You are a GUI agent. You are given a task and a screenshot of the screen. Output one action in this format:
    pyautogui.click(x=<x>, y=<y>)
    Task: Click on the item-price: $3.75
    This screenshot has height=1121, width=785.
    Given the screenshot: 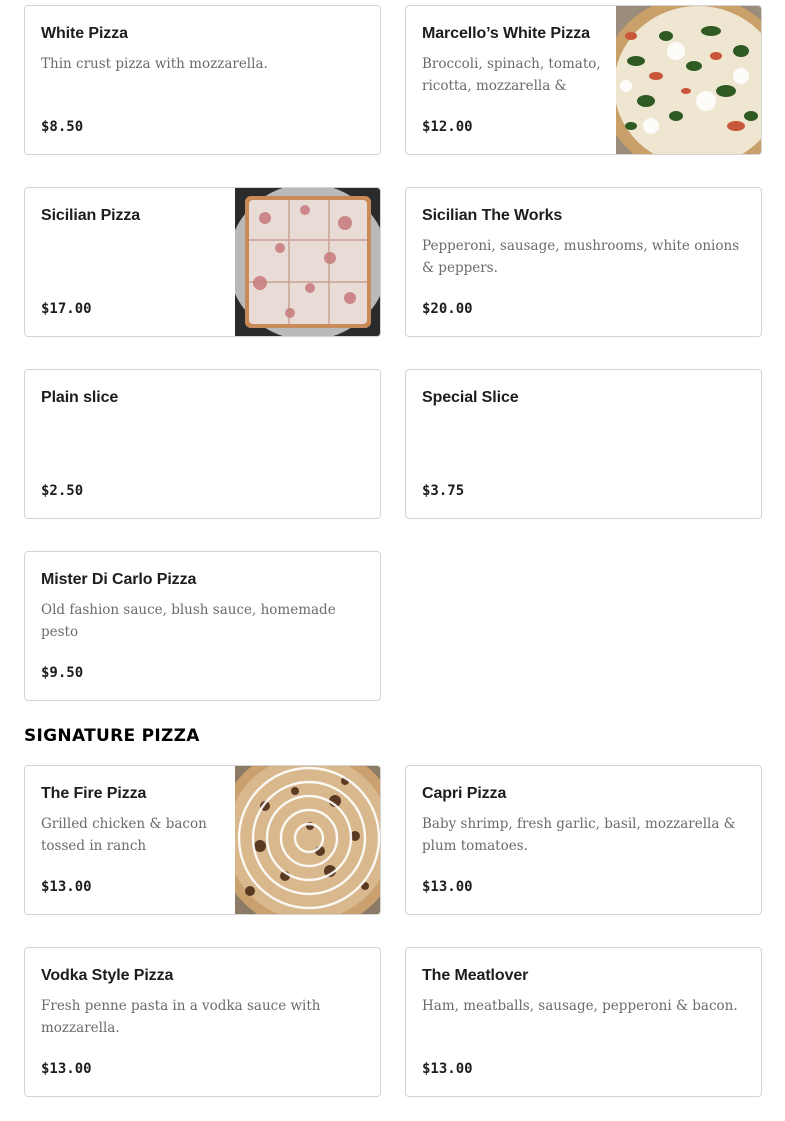 What is the action you would take?
    pyautogui.click(x=443, y=491)
    